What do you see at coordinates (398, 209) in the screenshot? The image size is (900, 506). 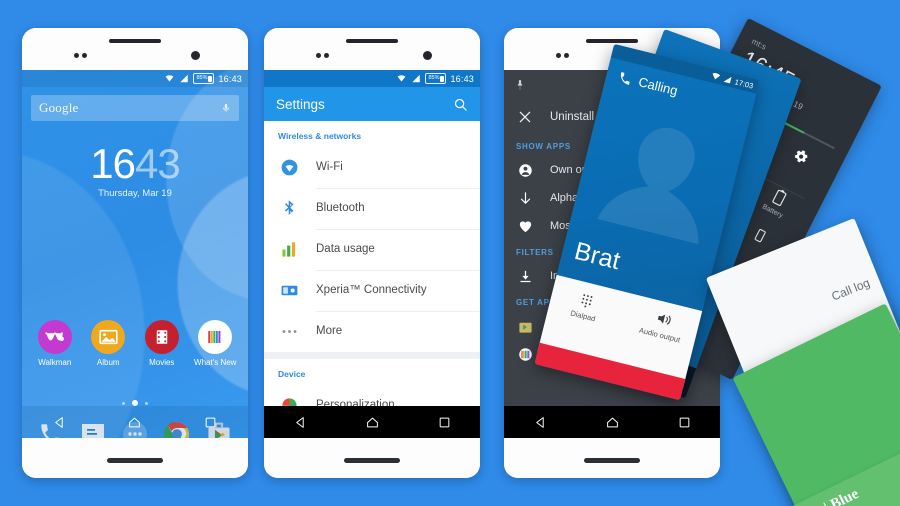 I see `settings-row-label: Bluetooth` at bounding box center [398, 209].